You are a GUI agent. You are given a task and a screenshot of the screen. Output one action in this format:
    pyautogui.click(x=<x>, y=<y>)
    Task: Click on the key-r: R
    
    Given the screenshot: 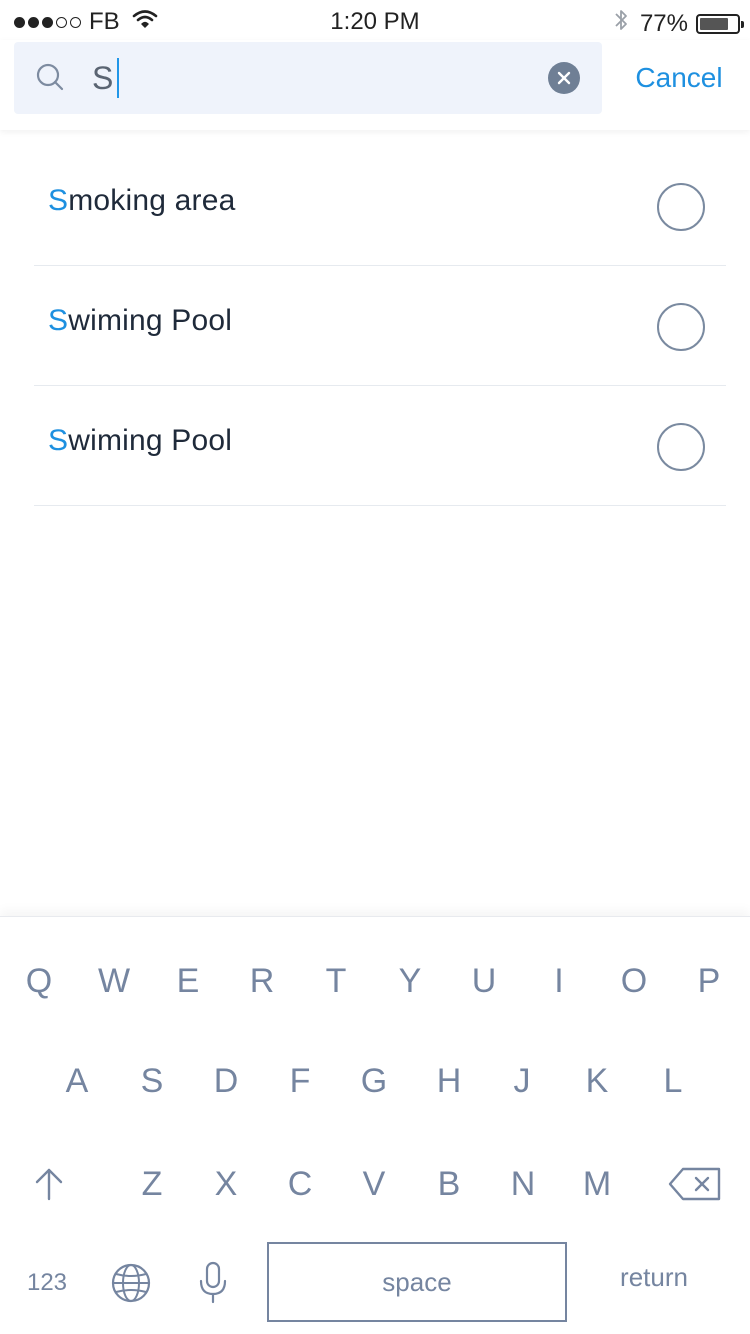 What is the action you would take?
    pyautogui.click(x=262, y=981)
    